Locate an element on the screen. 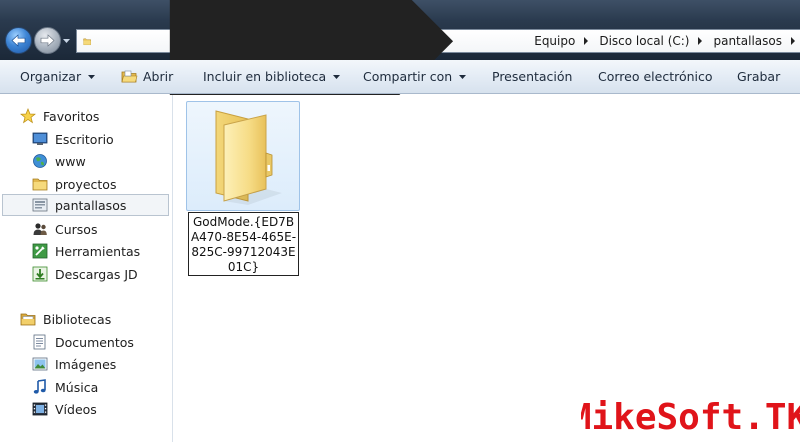 The image size is (800, 442). sidebar-item-label: Descargas JD is located at coordinates (96, 274).